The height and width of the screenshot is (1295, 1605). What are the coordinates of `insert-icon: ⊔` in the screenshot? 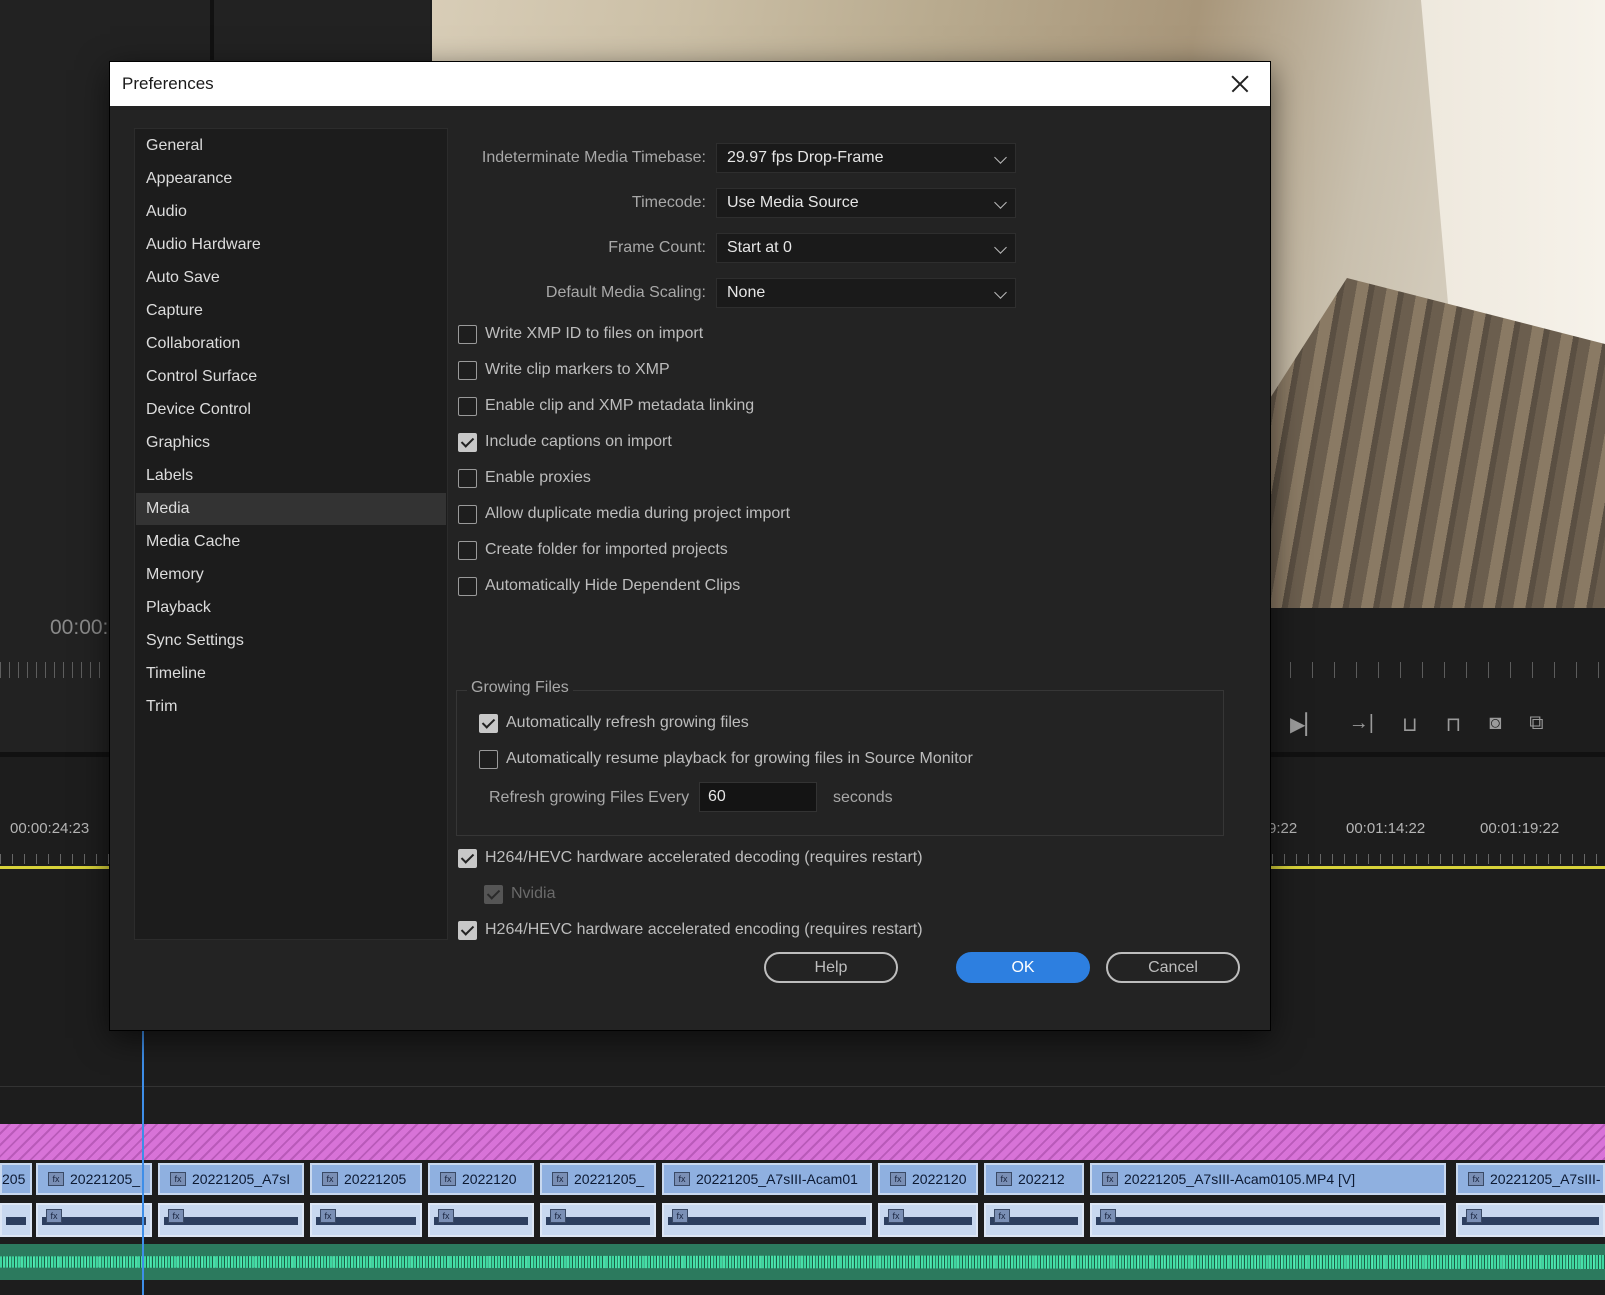 It's located at (1410, 724).